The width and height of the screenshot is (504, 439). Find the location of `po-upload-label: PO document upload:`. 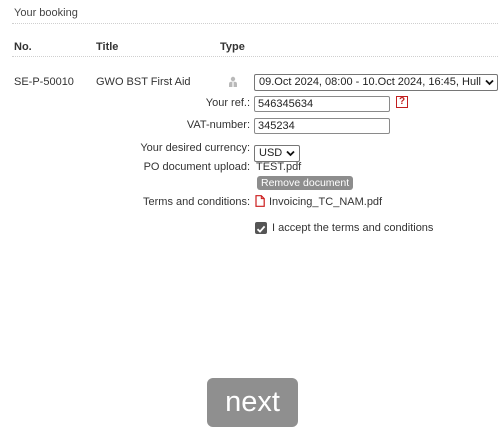

po-upload-label: PO document upload: is located at coordinates (196, 167).